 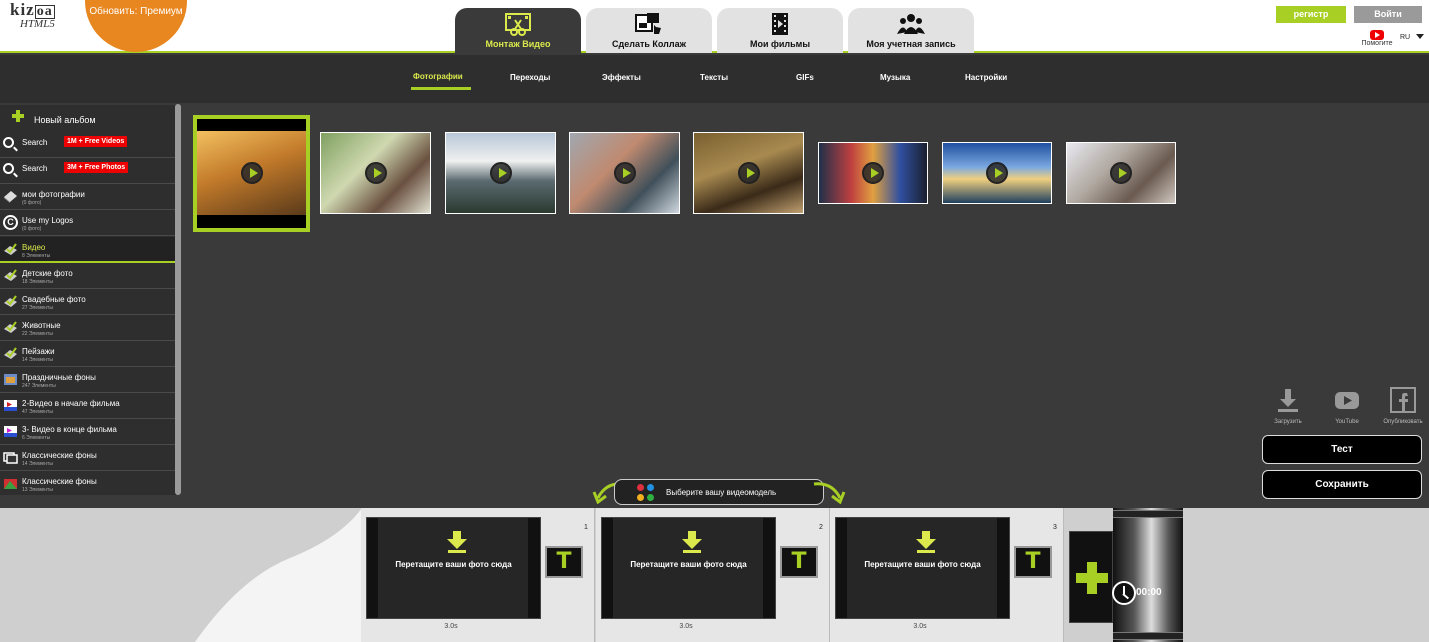 What do you see at coordinates (59, 377) in the screenshot?
I see `sidebar-item-label: Праздничные фоны` at bounding box center [59, 377].